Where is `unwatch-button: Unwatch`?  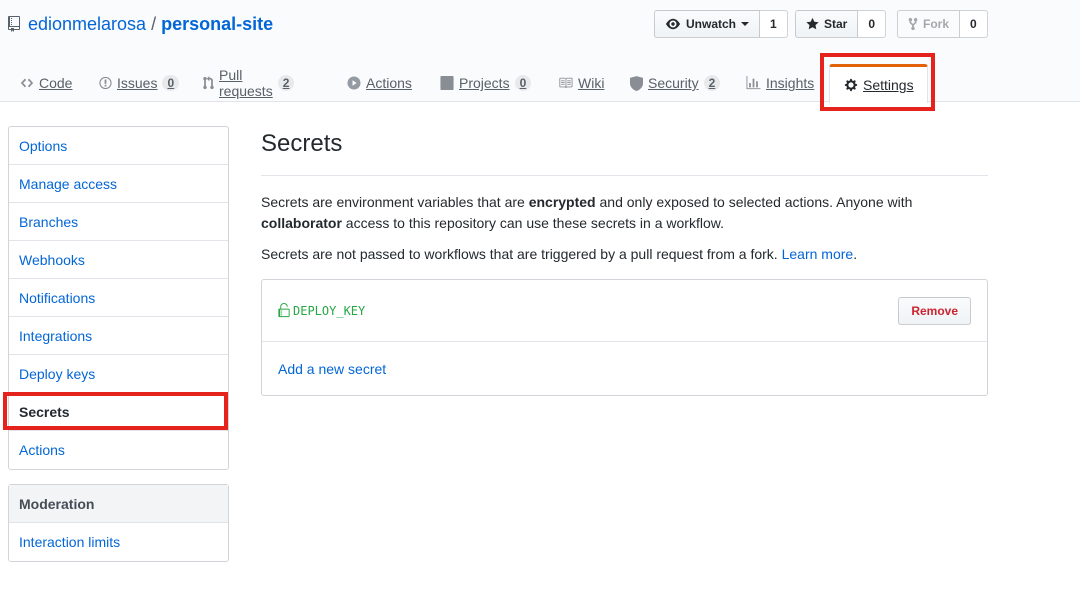 unwatch-button: Unwatch is located at coordinates (707, 24).